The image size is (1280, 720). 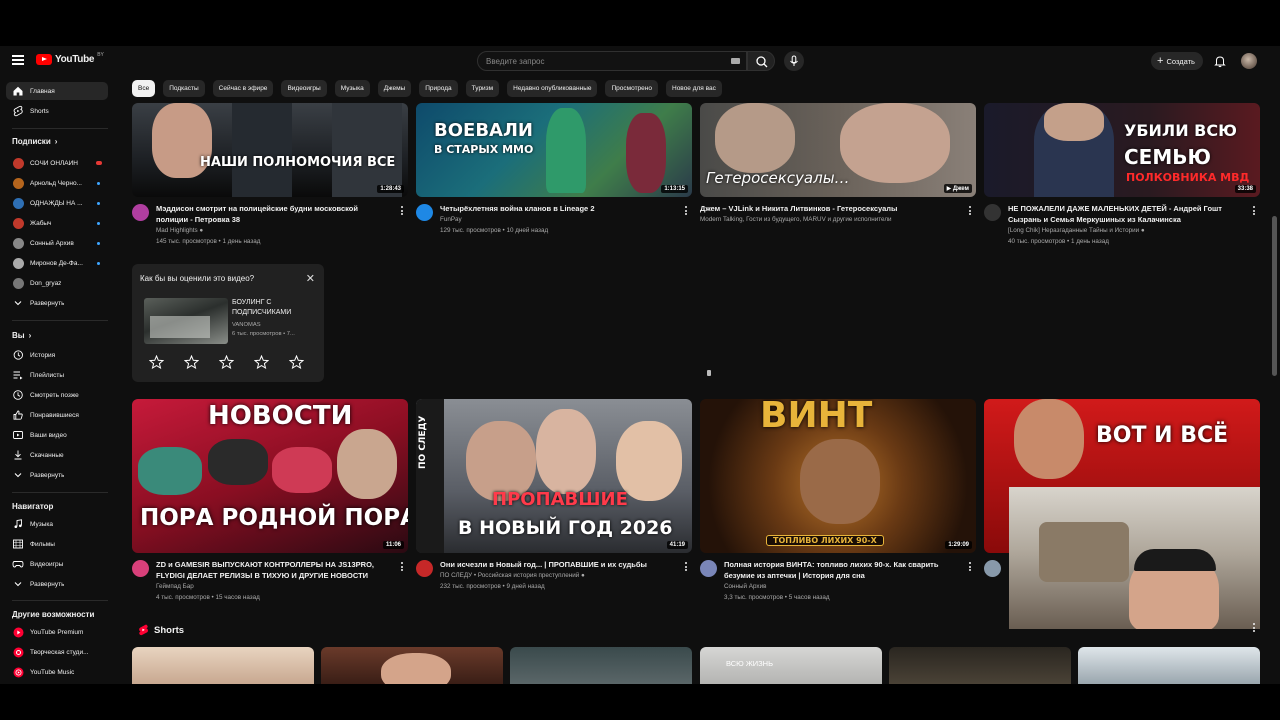 What do you see at coordinates (1274, 296) in the screenshot?
I see `page-scrollbar` at bounding box center [1274, 296].